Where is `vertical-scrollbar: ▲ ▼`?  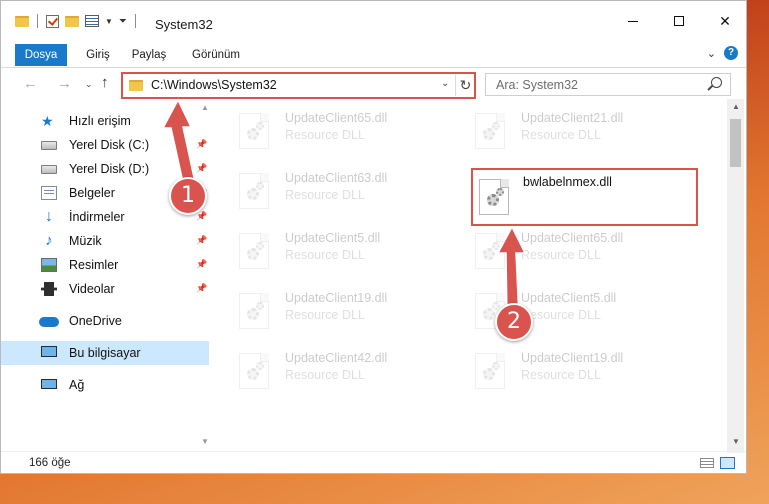 vertical-scrollbar: ▲ ▼ is located at coordinates (735, 276).